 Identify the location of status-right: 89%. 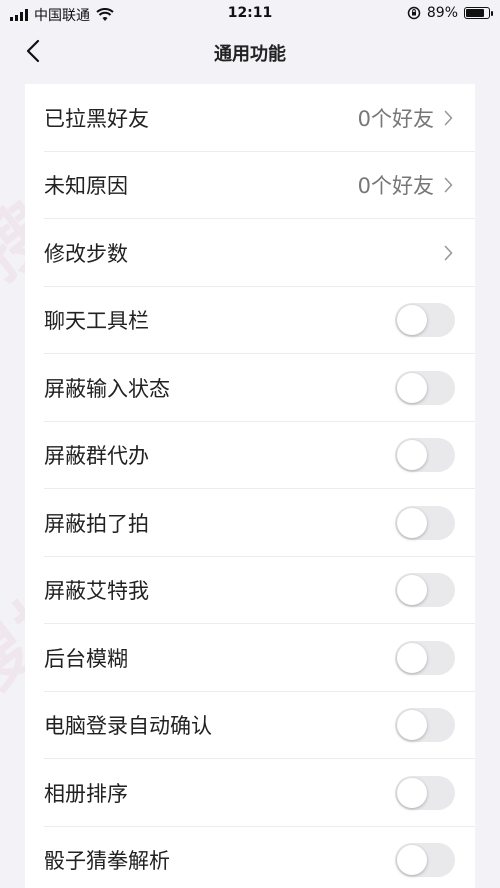
(450, 13).